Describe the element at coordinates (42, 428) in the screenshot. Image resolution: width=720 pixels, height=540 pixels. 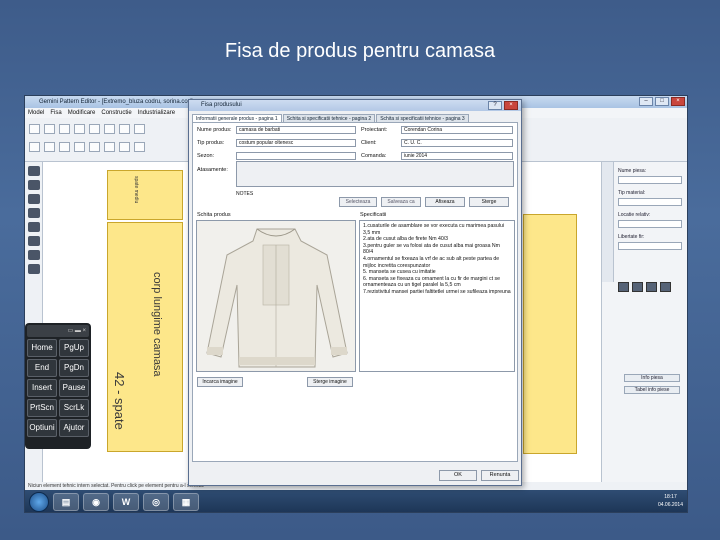
I see `key-optiuni: Optiuni` at that location.